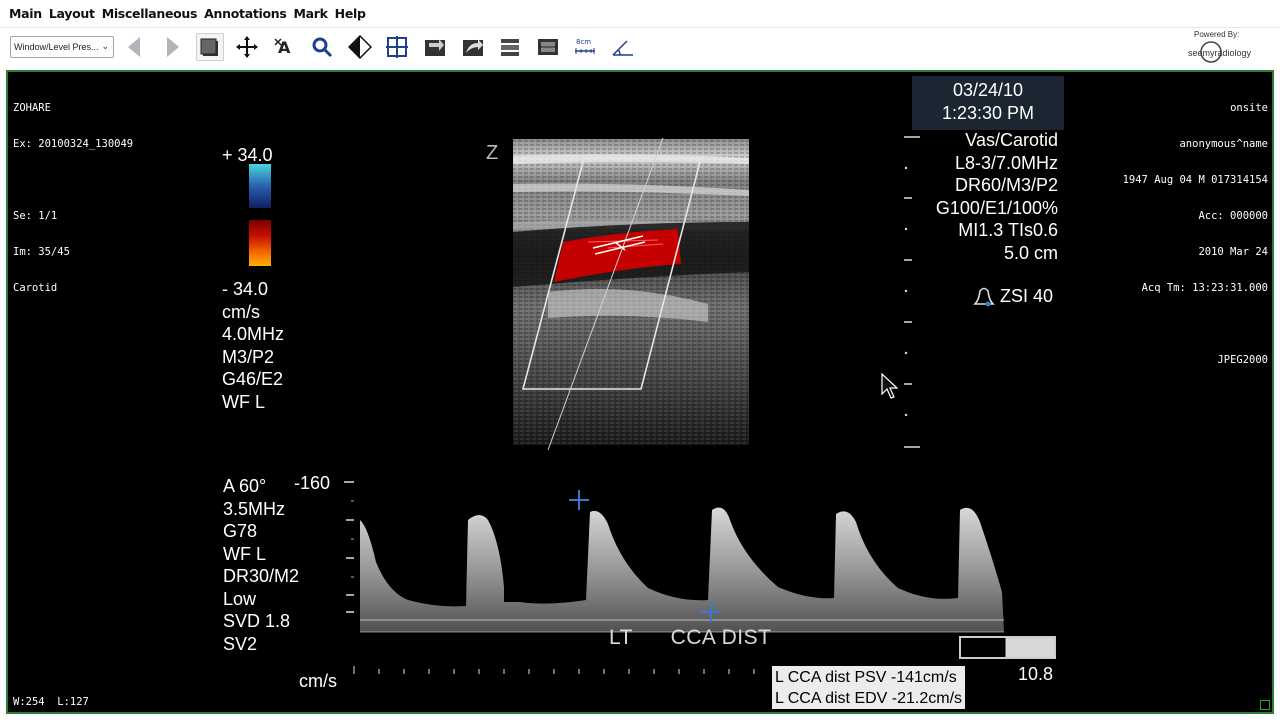 Image resolution: width=1280 pixels, height=720 pixels. What do you see at coordinates (1233, 252) in the screenshot?
I see `overlay-study-date: 2010 Mar 24` at bounding box center [1233, 252].